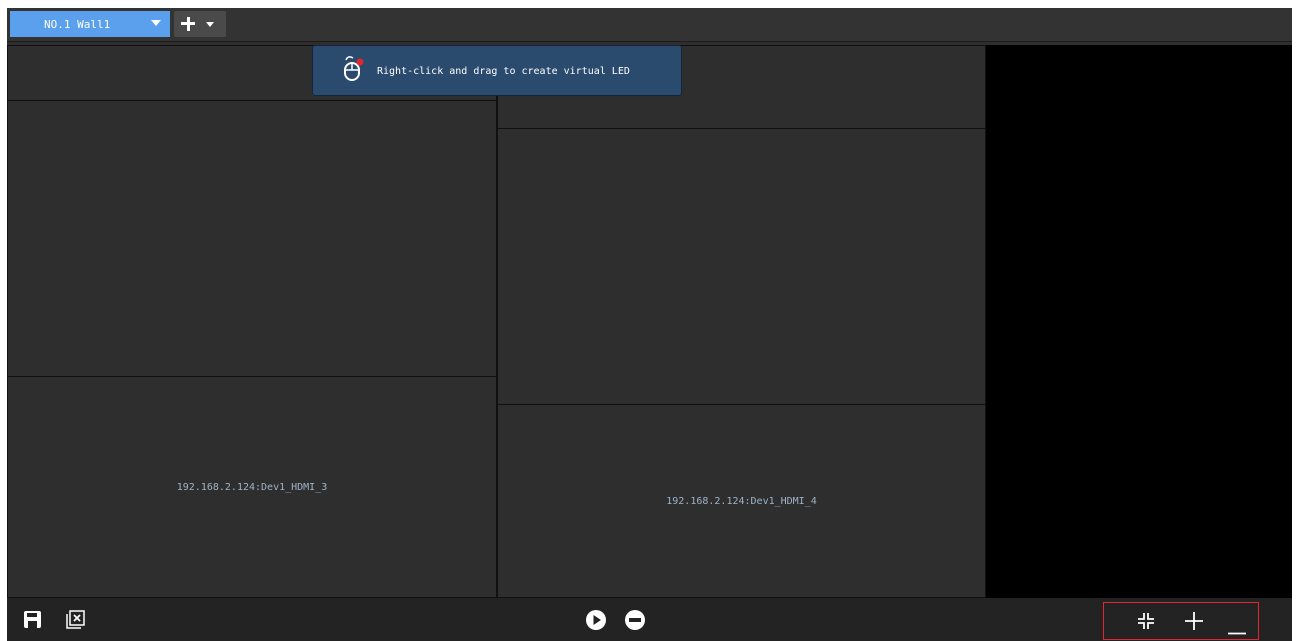 This screenshot has height=641, width=1298. I want to click on close-window-icon, so click(76, 621).